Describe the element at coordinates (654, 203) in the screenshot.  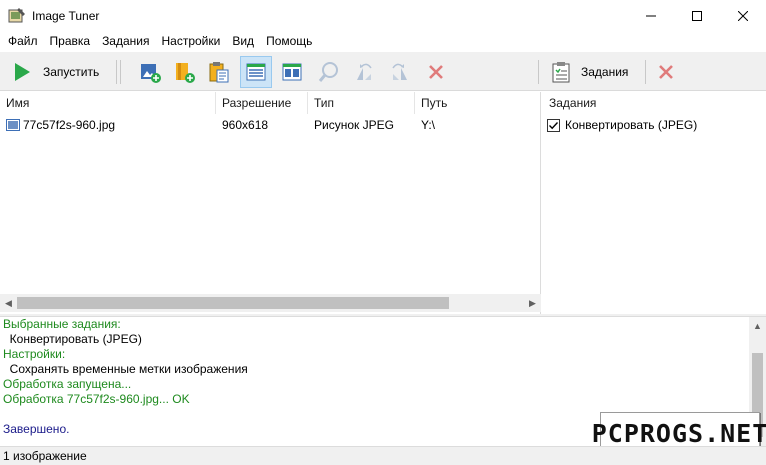
I see `tasks-panel: Задания Конвертировать (JPEG)` at that location.